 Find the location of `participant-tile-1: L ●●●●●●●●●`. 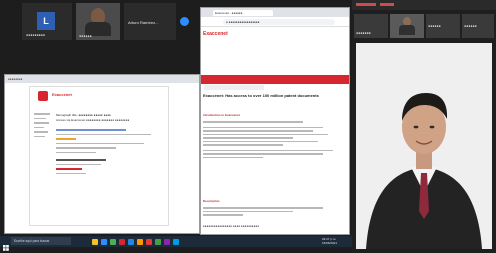

participant-tile-1: L ●●●●●●●●● is located at coordinates (47, 21).